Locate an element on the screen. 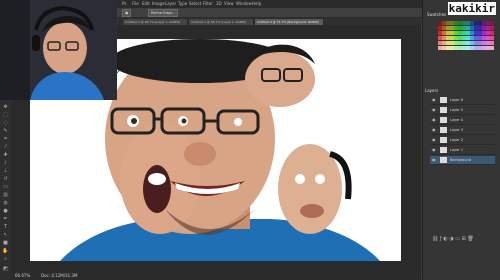  streamer-webcam is located at coordinates (58, 50).